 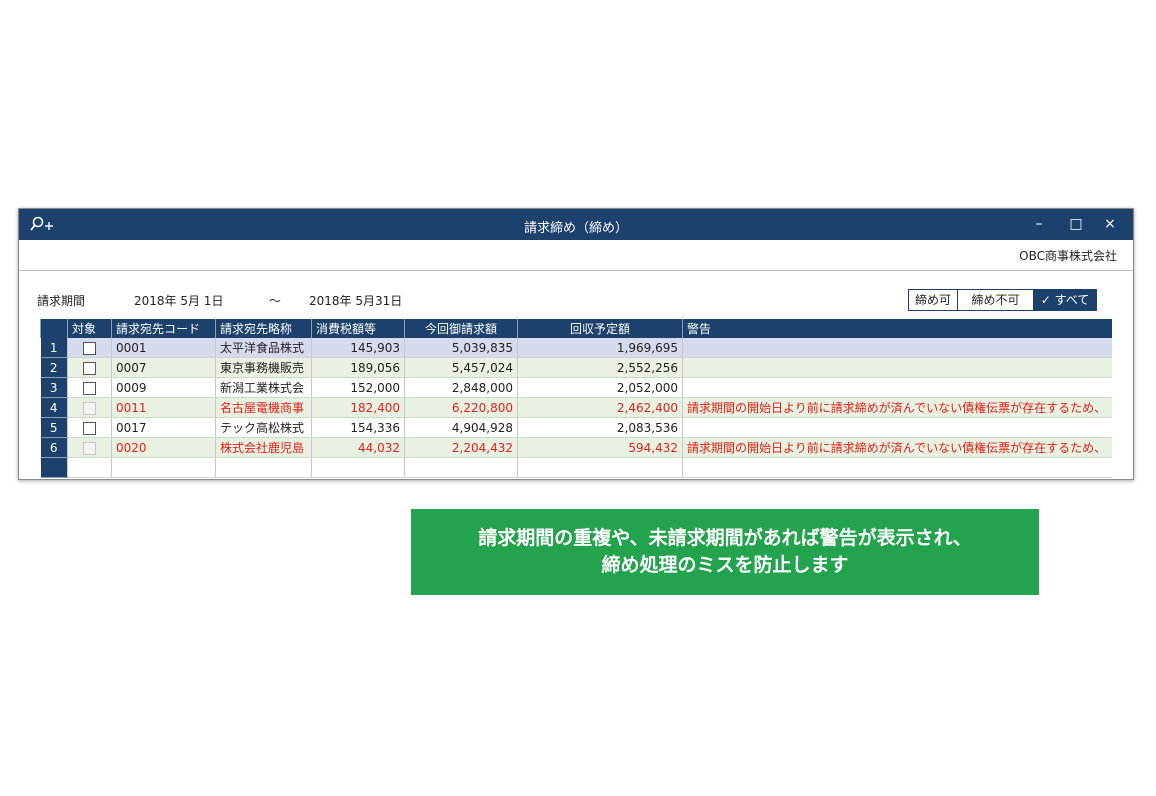 What do you see at coordinates (54, 367) in the screenshot?
I see `row-number: 2` at bounding box center [54, 367].